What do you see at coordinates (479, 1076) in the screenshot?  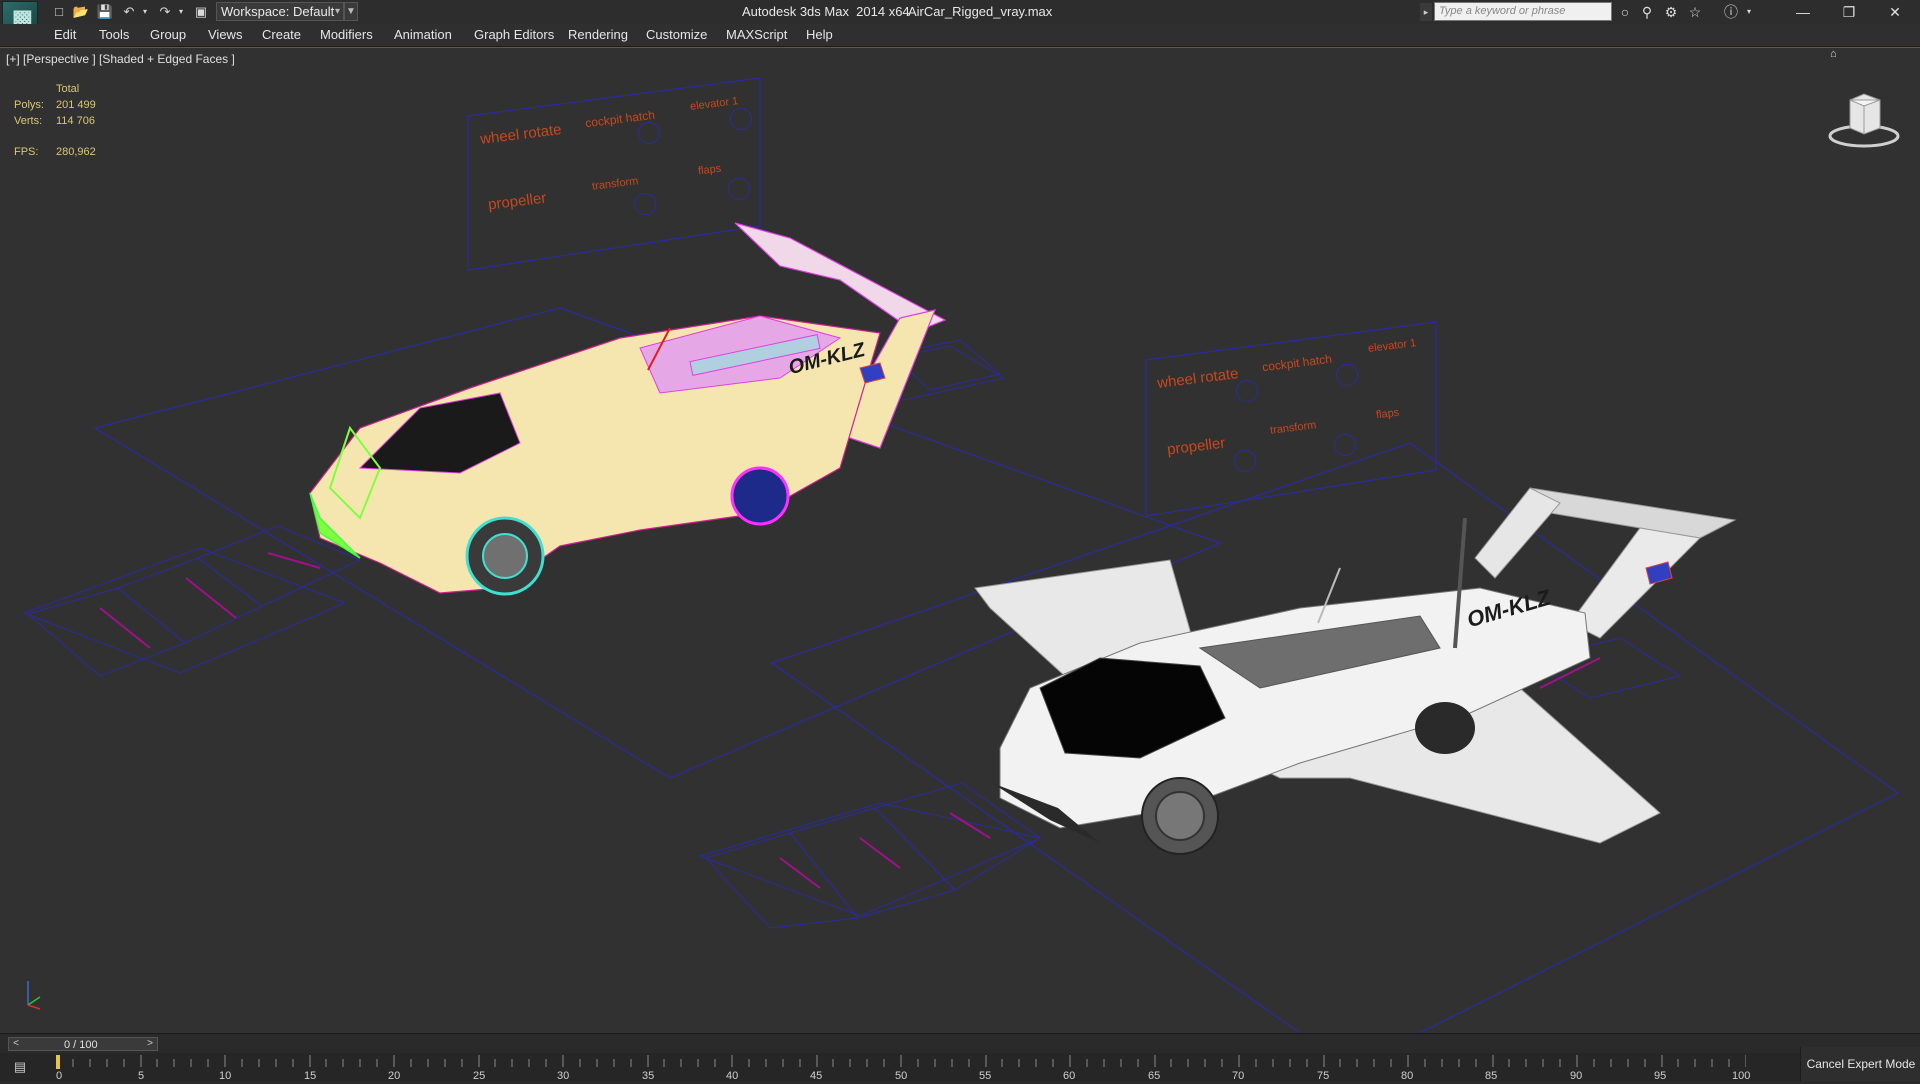 I see `tick-label: 25` at bounding box center [479, 1076].